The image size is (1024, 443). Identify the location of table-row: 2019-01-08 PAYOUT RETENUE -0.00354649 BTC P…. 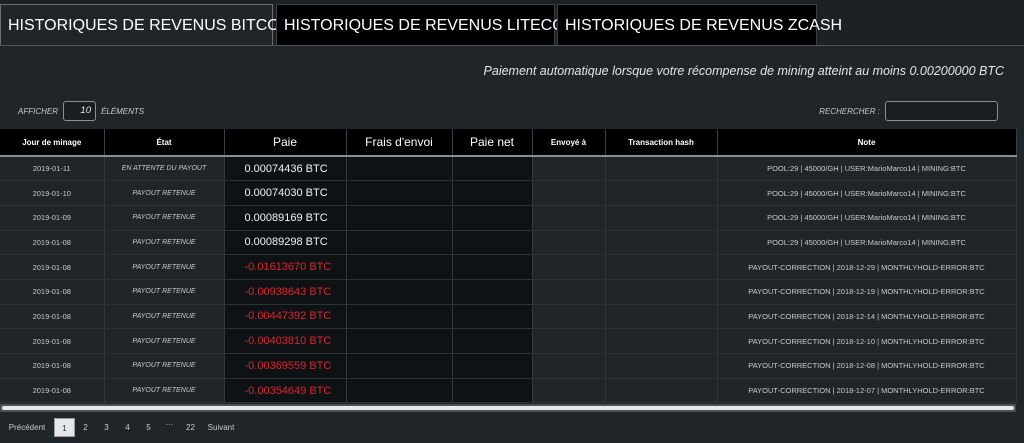
(508, 391).